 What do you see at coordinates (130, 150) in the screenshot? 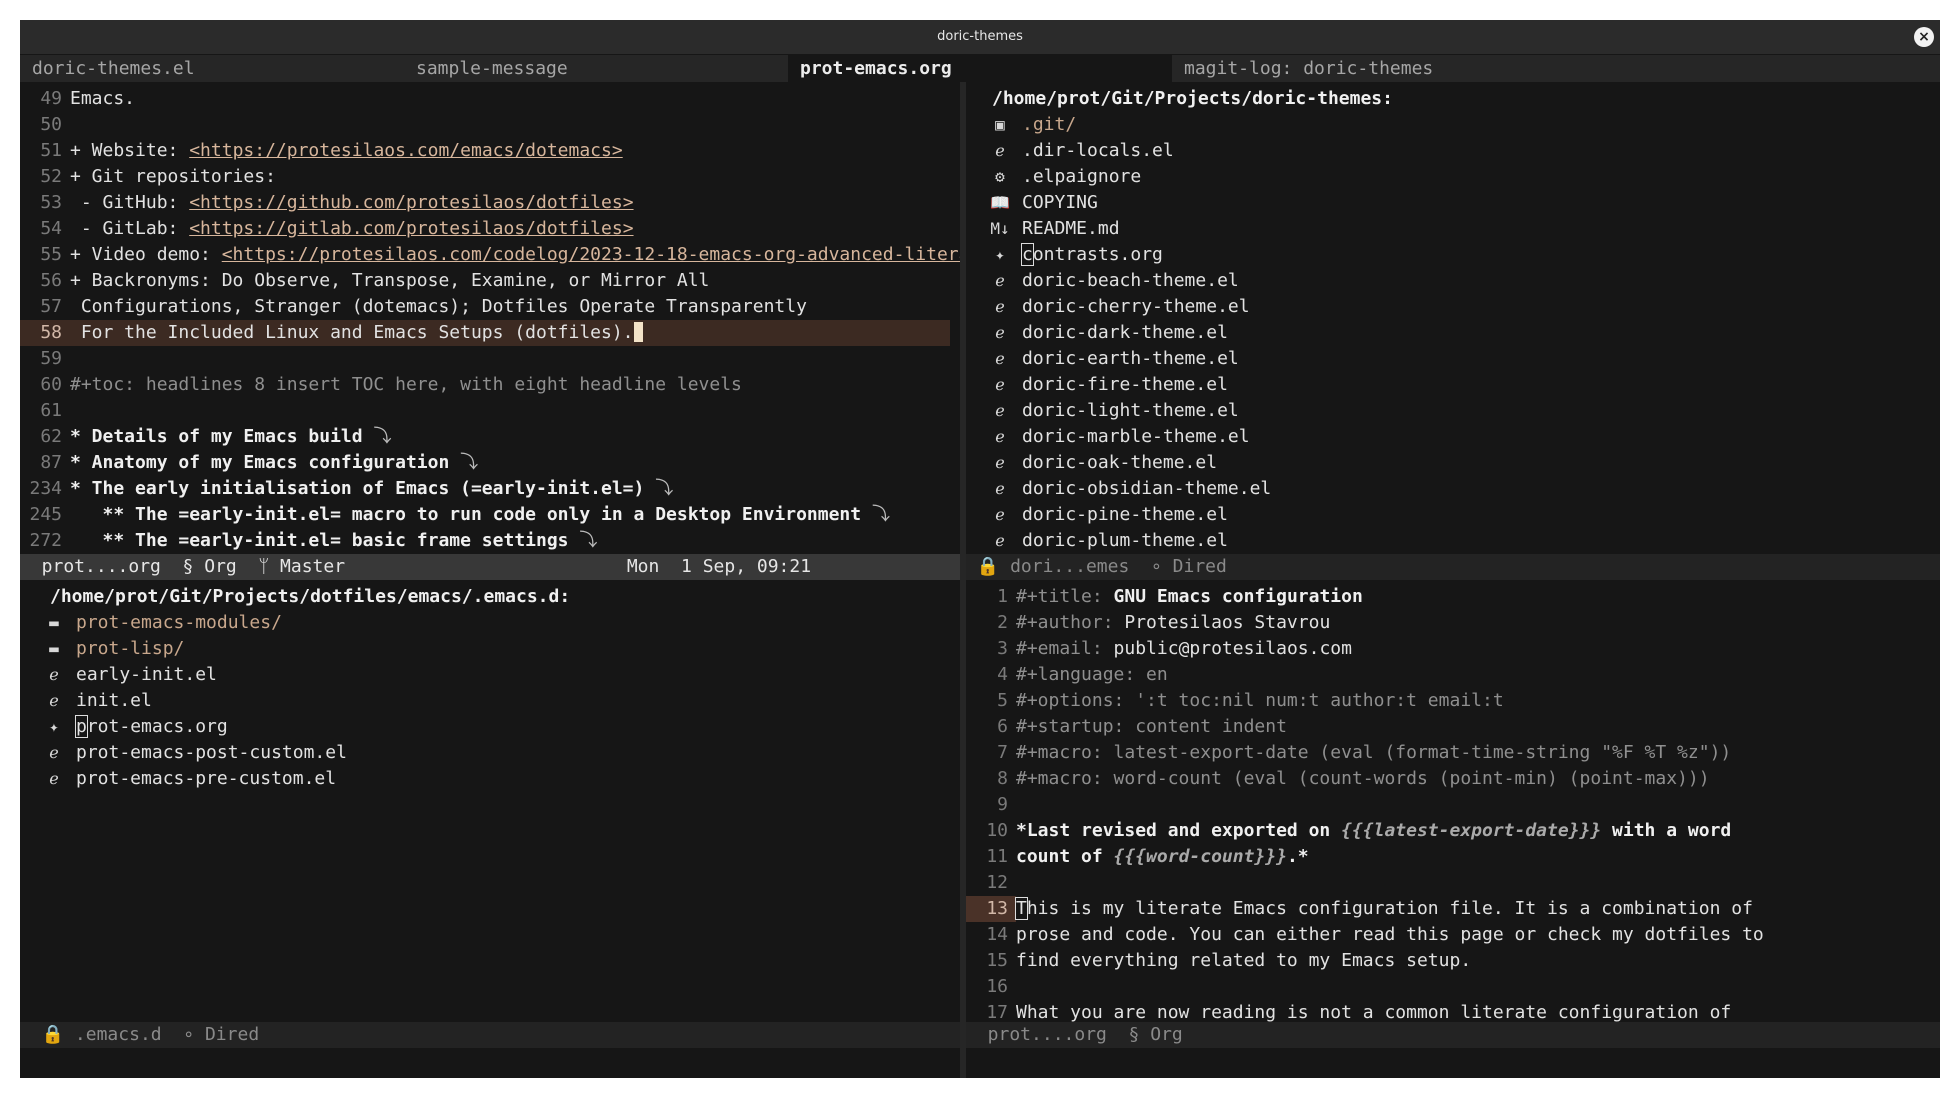
I see `line-text: + Website:` at bounding box center [130, 150].